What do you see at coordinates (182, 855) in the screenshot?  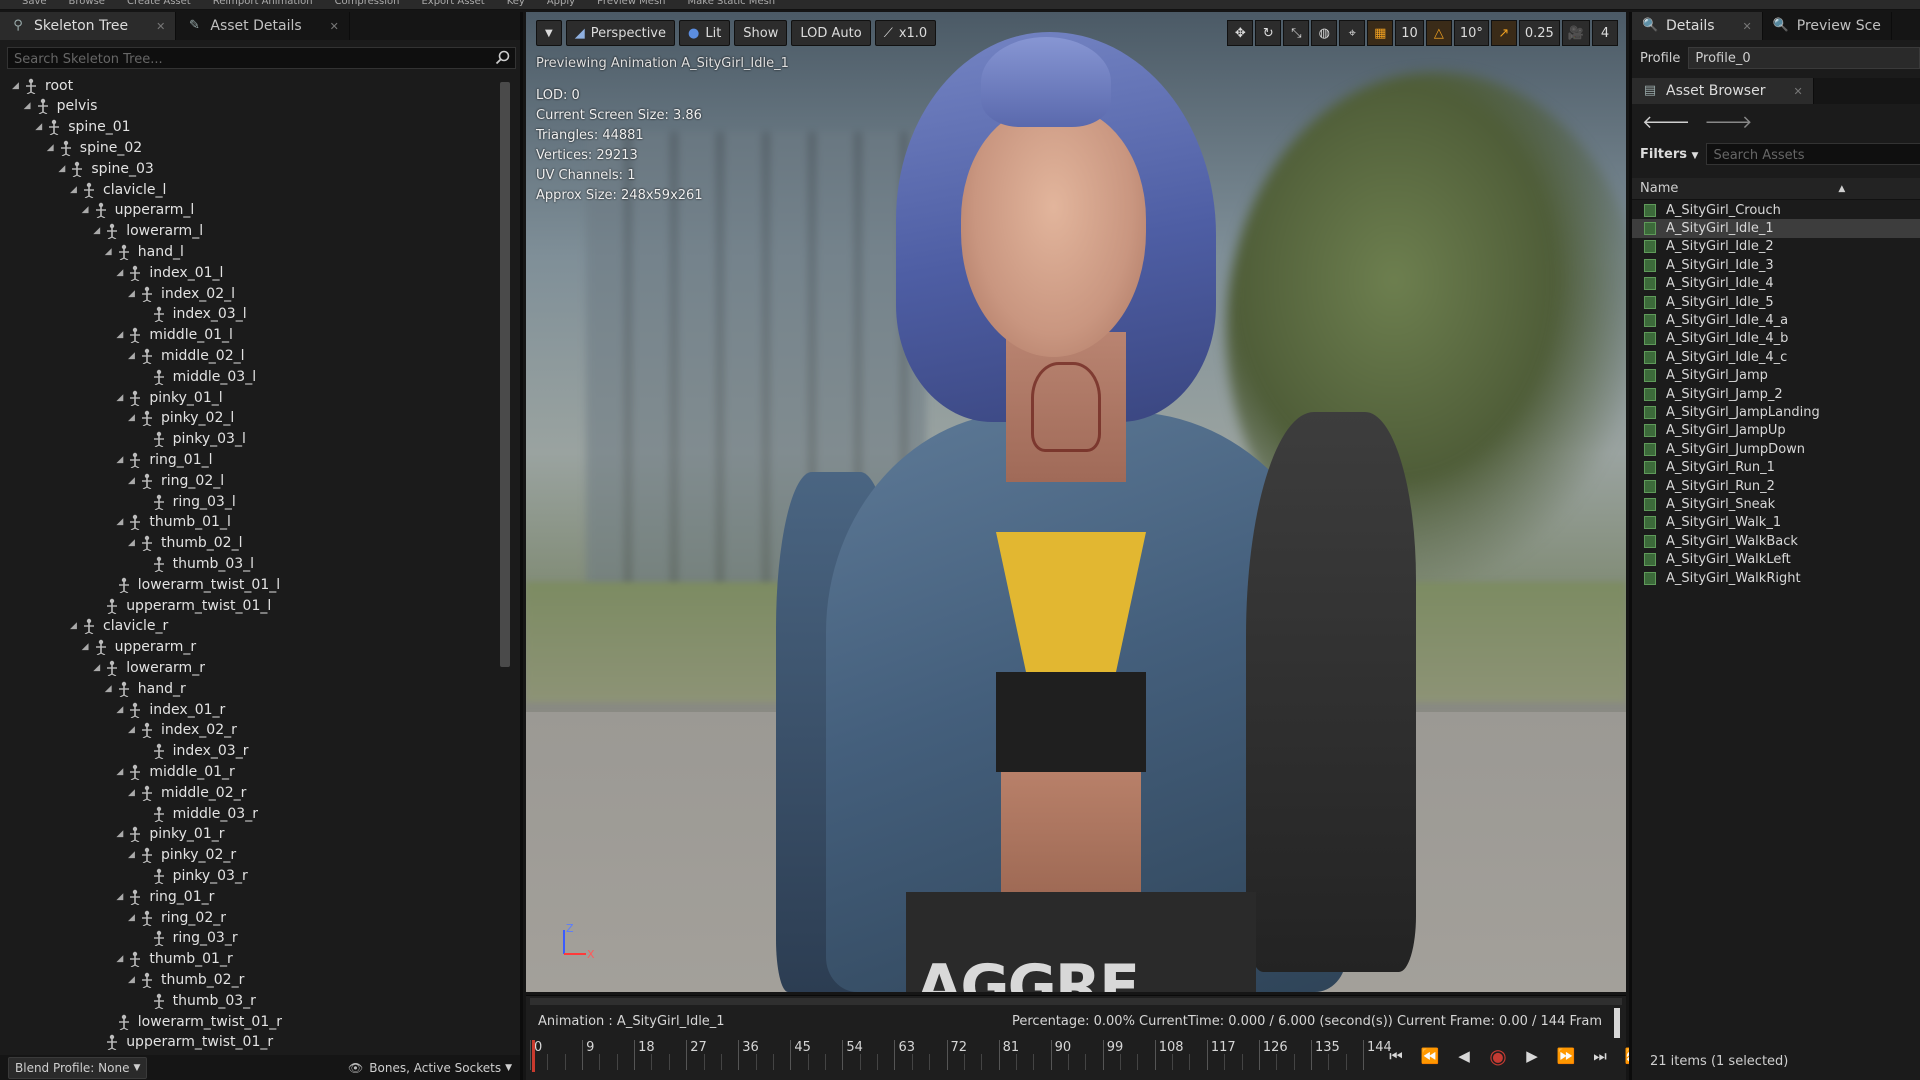 I see `tree-row-pinky-02-r: ◢ pinky_02_r` at bounding box center [182, 855].